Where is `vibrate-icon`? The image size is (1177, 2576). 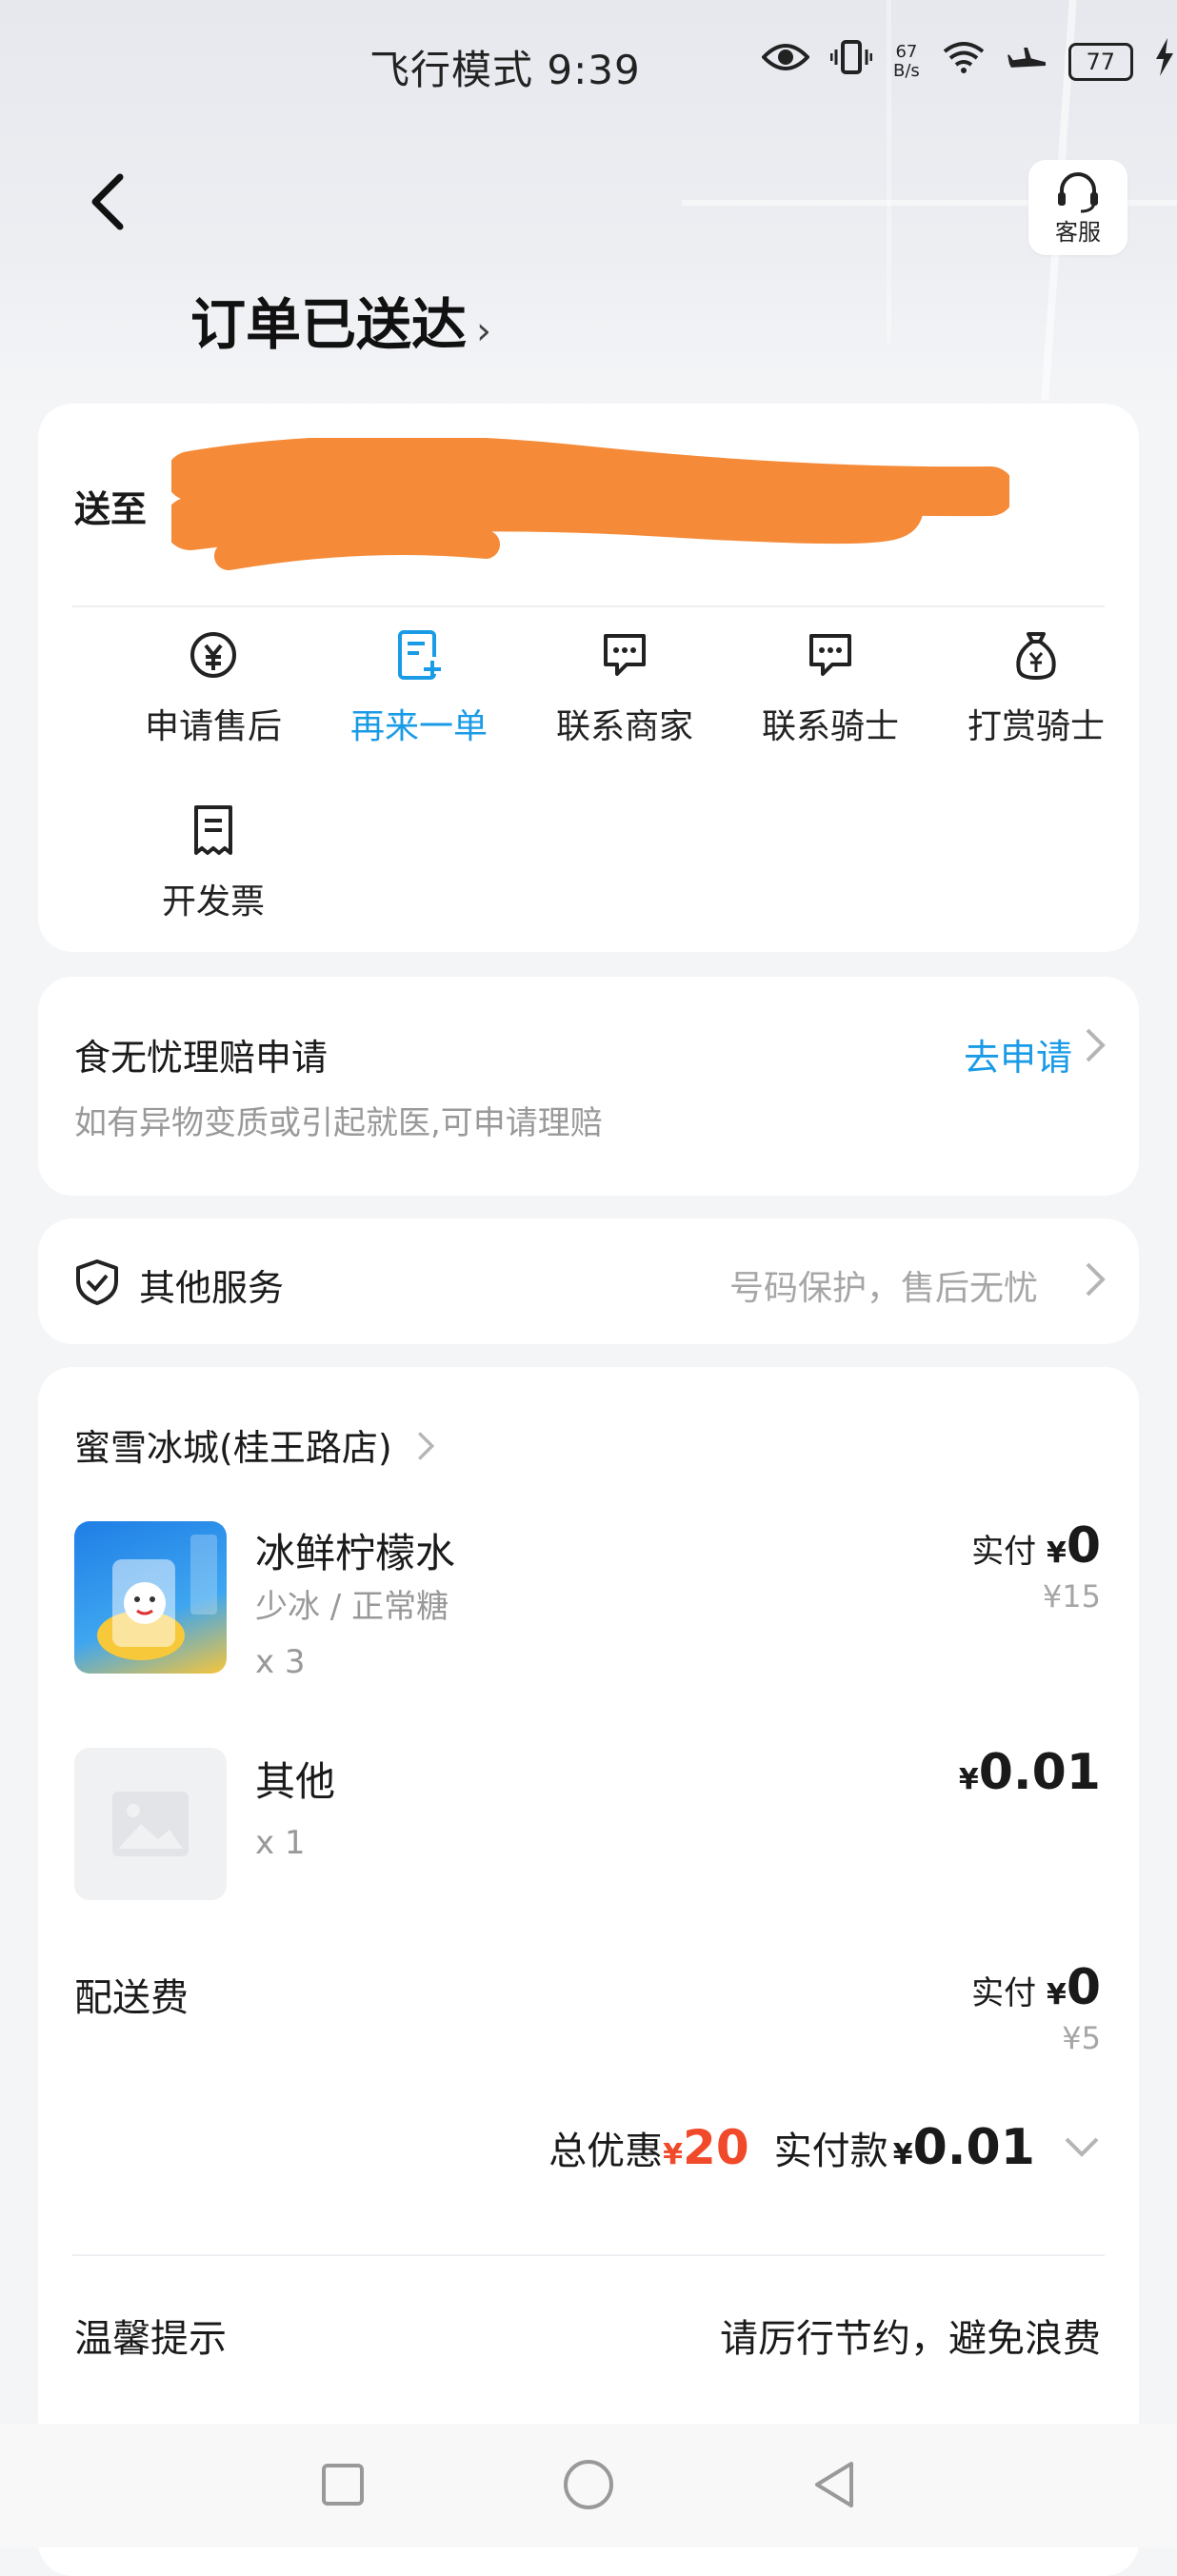 vibrate-icon is located at coordinates (851, 62).